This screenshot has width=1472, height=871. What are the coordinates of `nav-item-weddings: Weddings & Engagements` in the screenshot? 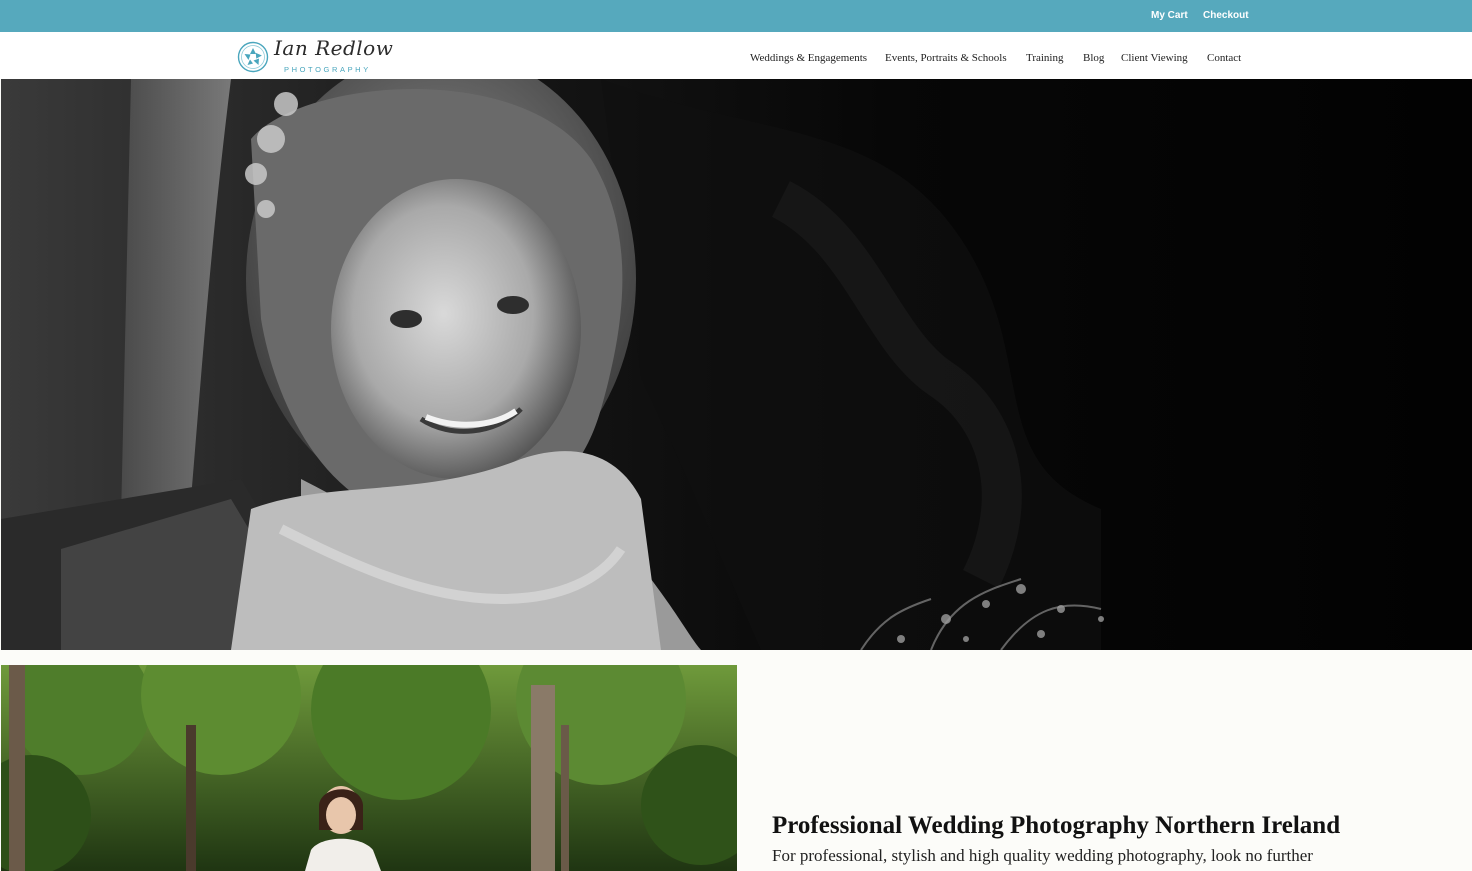 It's located at (808, 58).